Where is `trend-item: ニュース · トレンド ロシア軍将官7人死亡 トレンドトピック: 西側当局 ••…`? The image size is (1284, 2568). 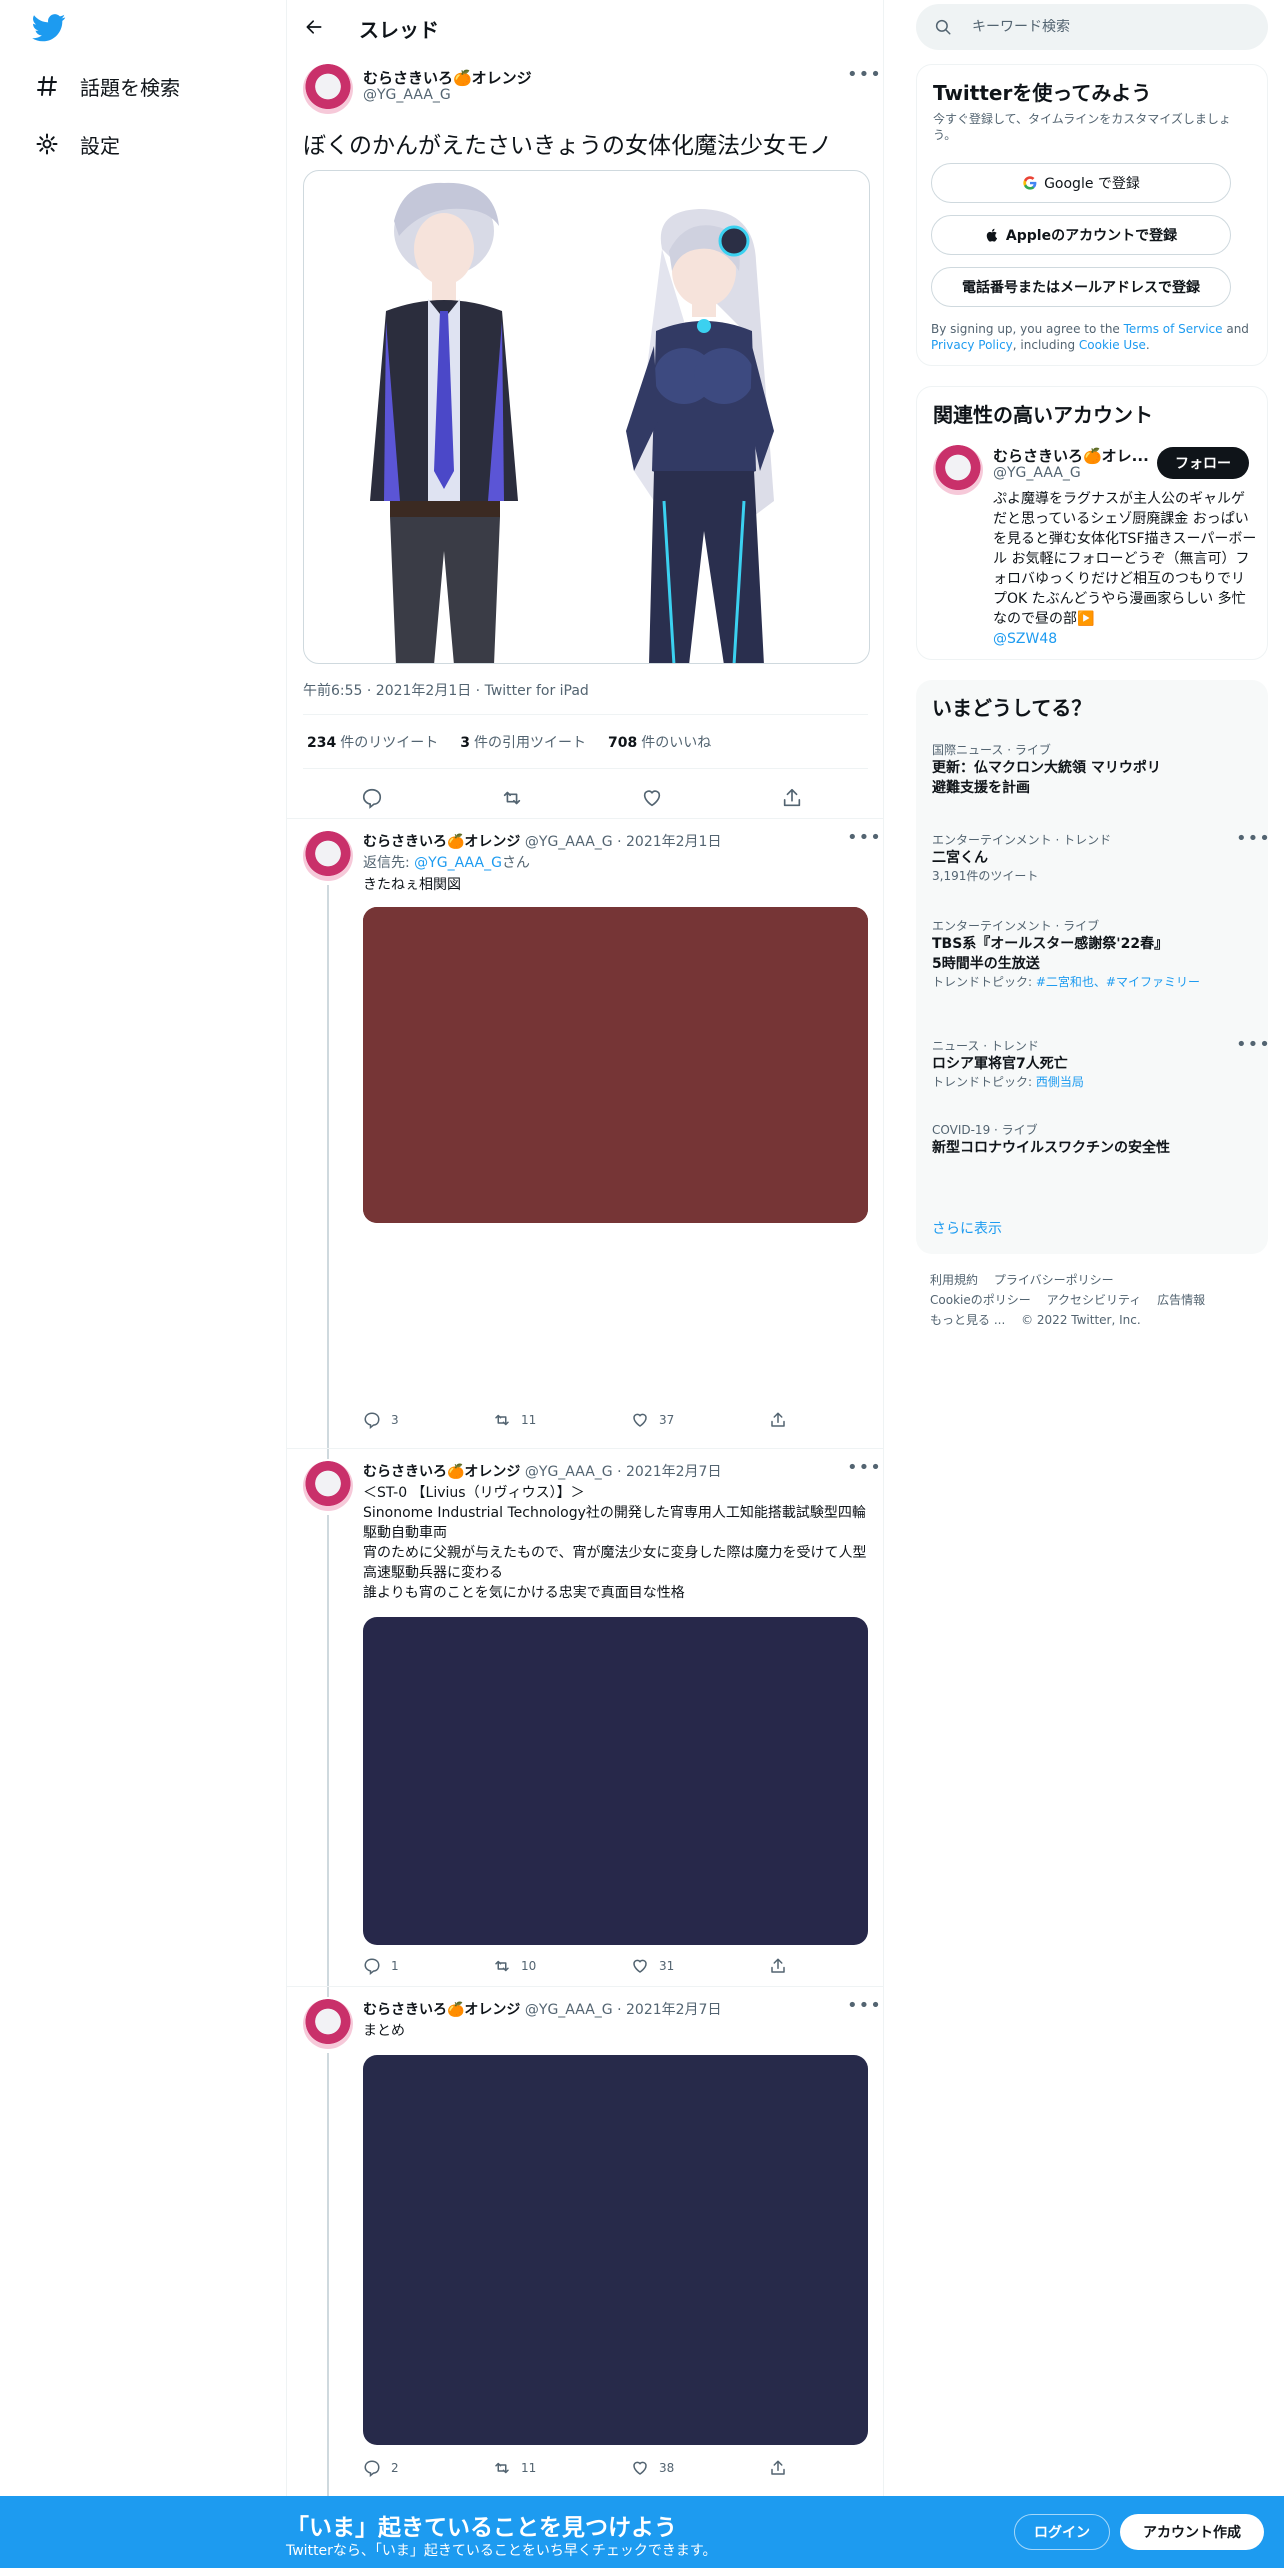 trend-item: ニュース · トレンド ロシア軍将官7人死亡 トレンドトピック: 西側当局 ••… is located at coordinates (1101, 1063).